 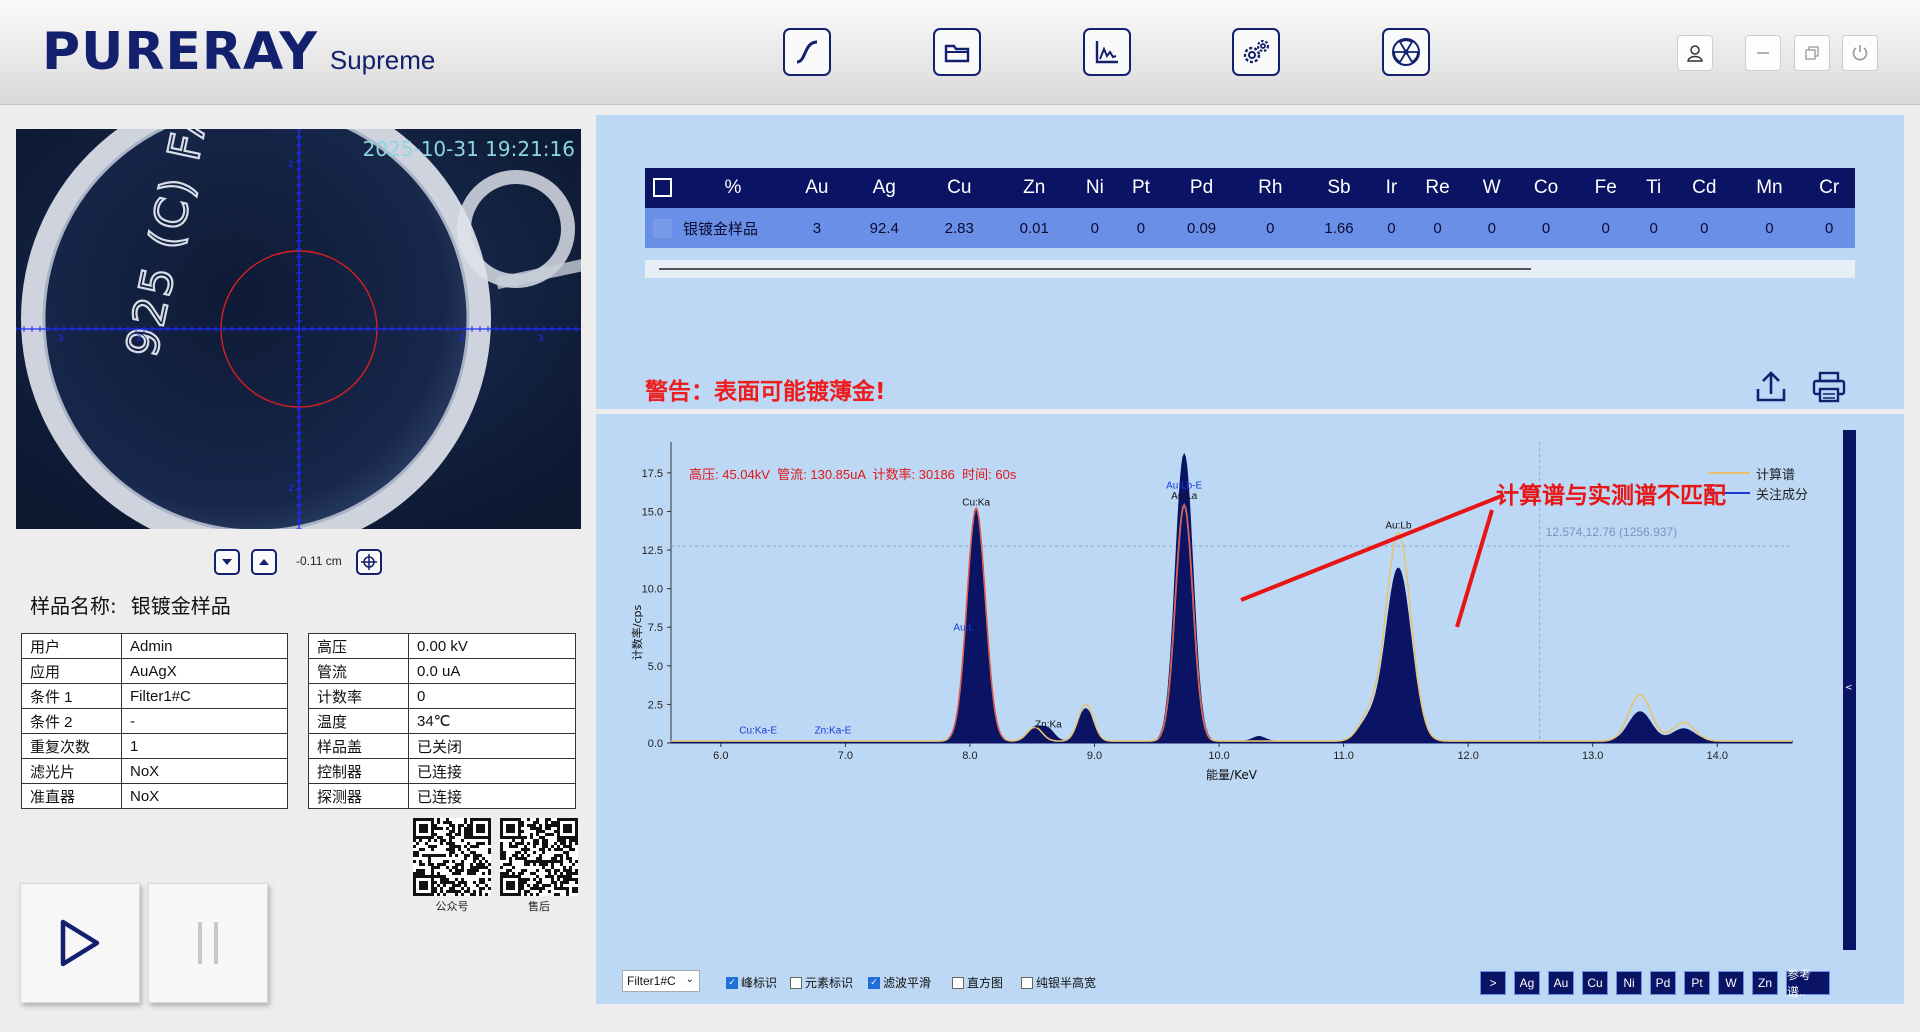 What do you see at coordinates (1697, 983) in the screenshot?
I see `element-filter-button: Pt` at bounding box center [1697, 983].